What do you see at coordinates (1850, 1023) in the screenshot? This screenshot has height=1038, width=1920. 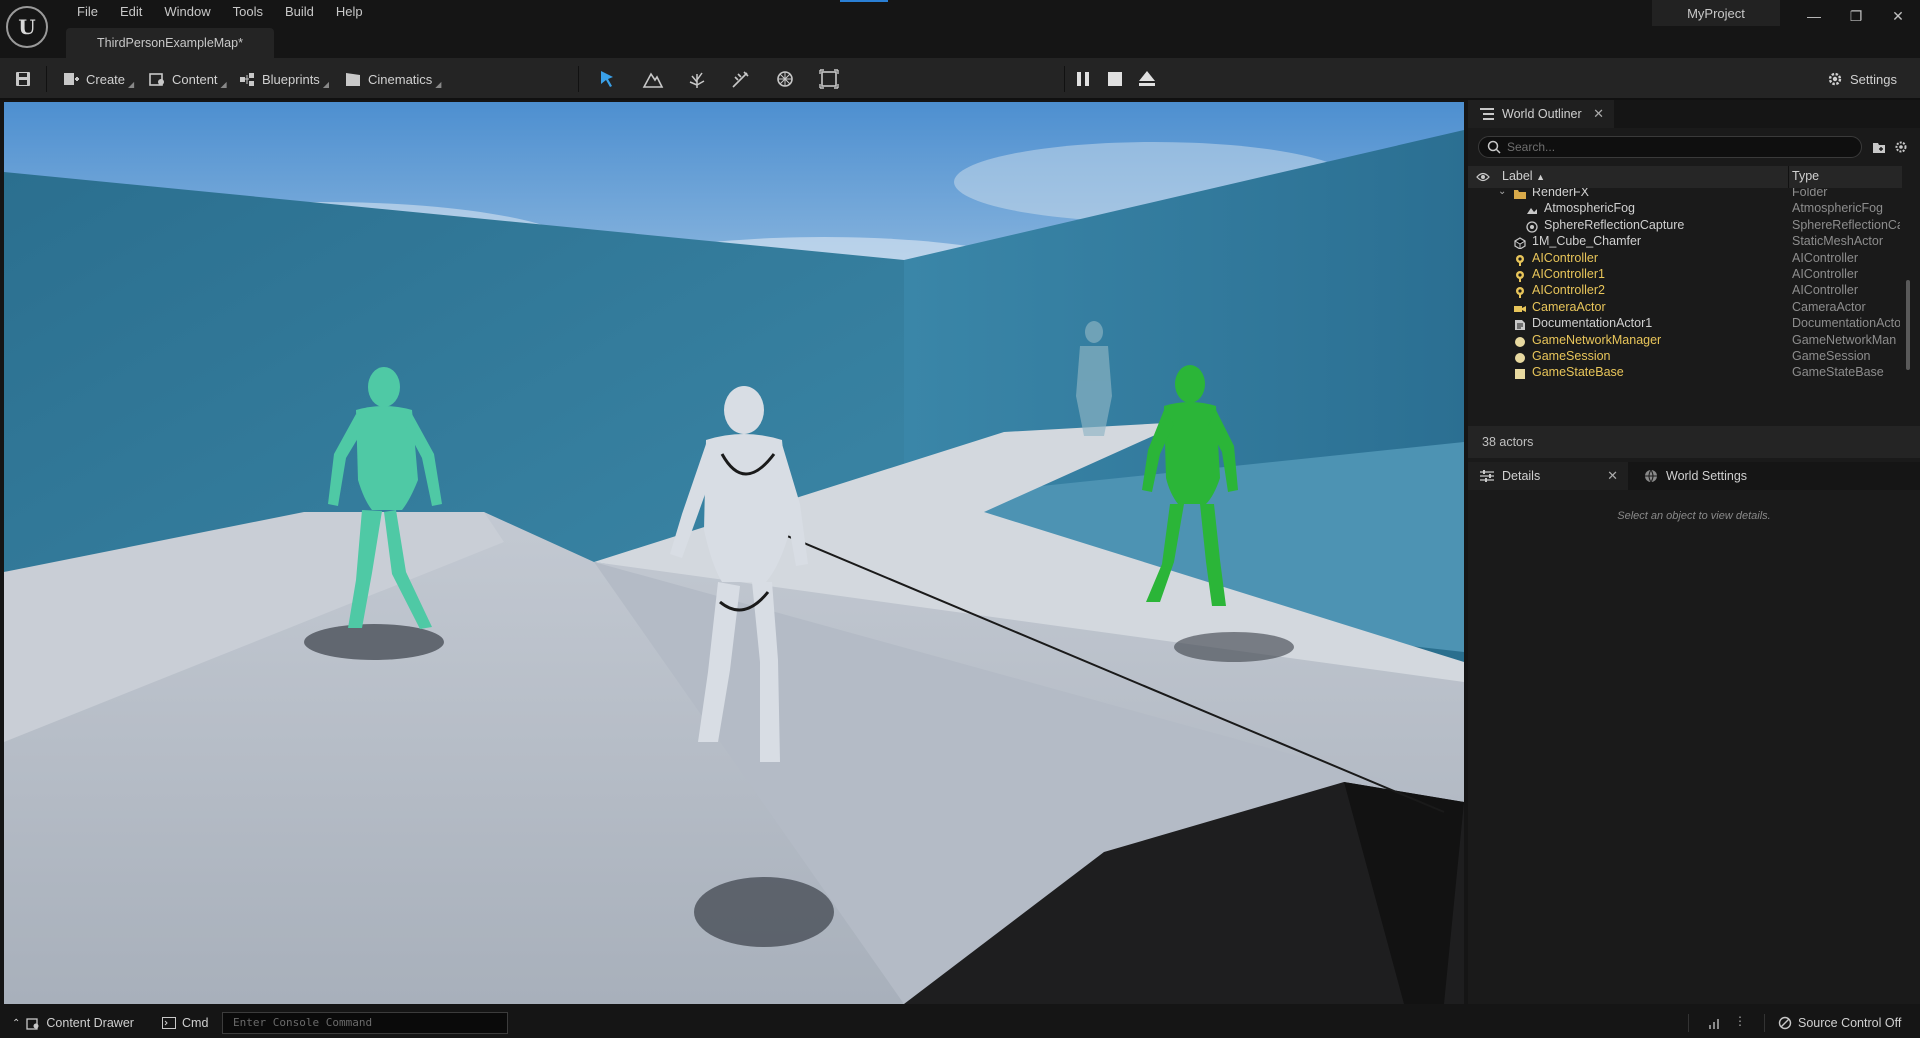 I see `source-control-label: Source Control Off` at bounding box center [1850, 1023].